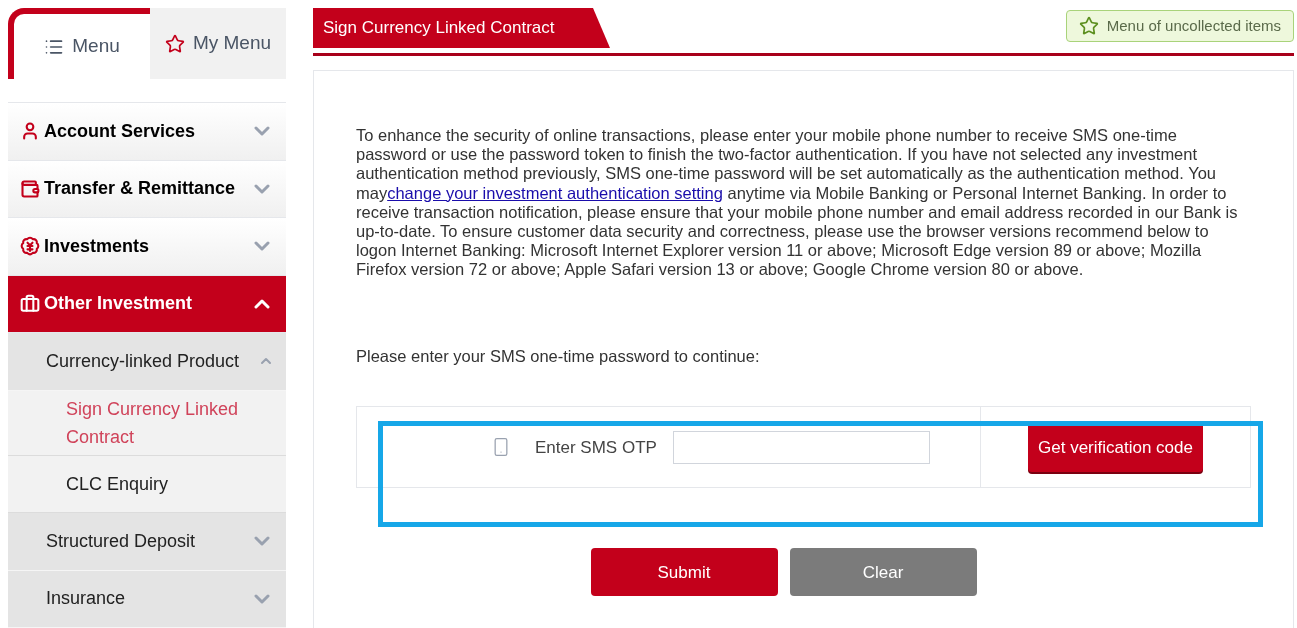 This screenshot has height=628, width=1297. What do you see at coordinates (147, 599) in the screenshot?
I see `submenu-item: Insurance` at bounding box center [147, 599].